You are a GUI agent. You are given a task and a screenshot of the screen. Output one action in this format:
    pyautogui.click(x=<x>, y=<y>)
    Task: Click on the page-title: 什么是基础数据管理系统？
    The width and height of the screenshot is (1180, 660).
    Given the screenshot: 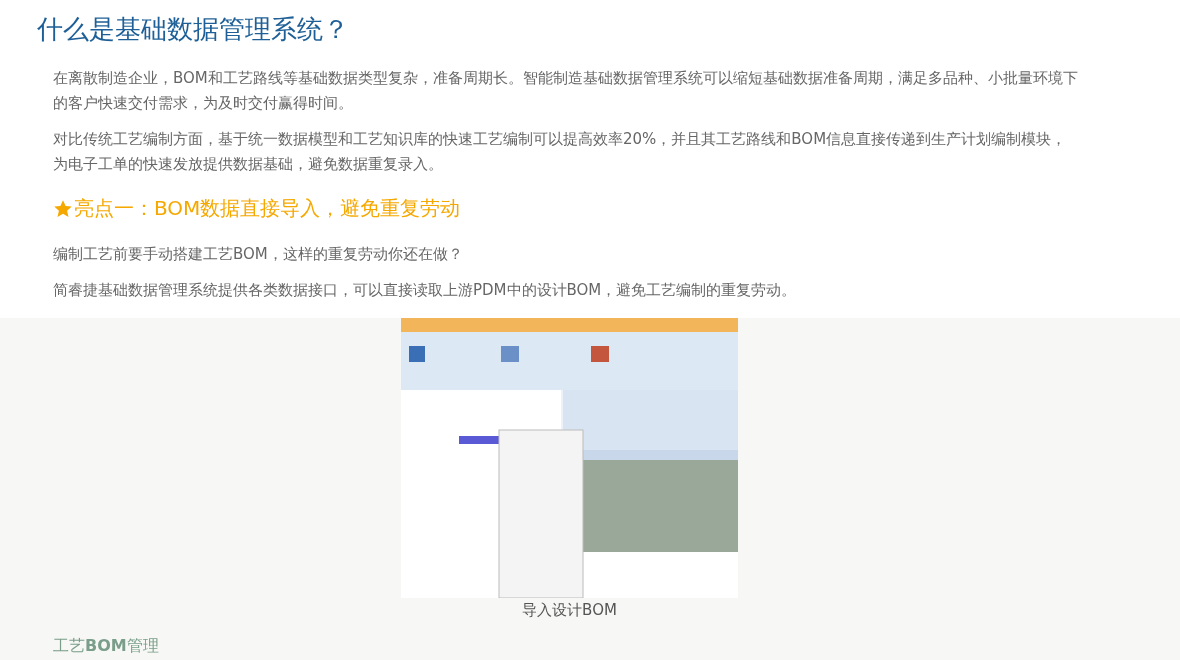 What is the action you would take?
    pyautogui.click(x=193, y=29)
    